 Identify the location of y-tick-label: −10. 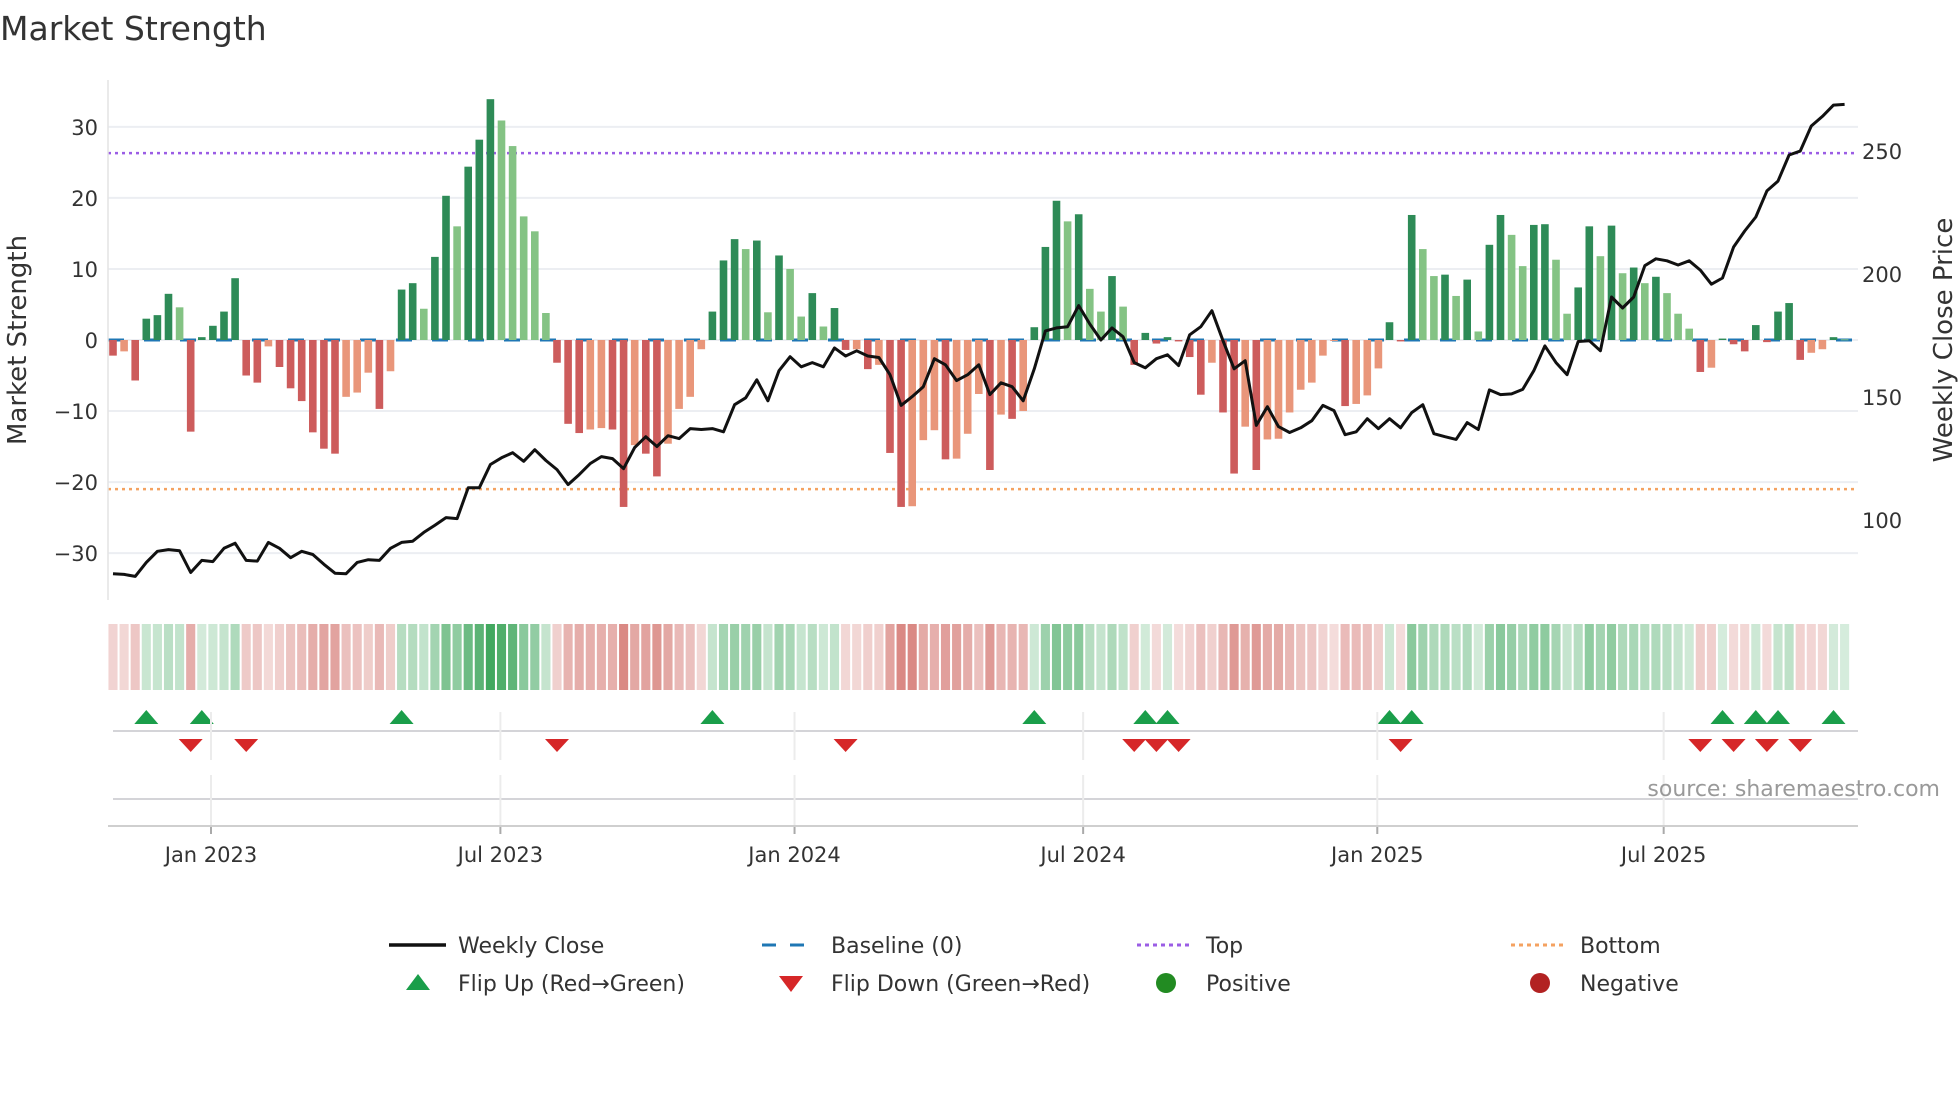
(76, 412).